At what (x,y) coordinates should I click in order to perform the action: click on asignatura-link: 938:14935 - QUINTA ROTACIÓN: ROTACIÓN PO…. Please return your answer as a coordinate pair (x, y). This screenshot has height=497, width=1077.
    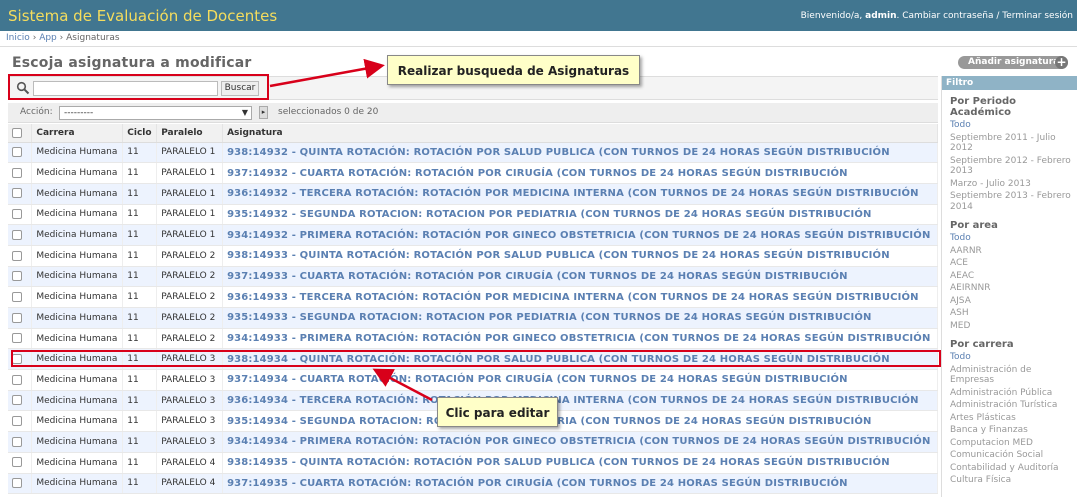
    Looking at the image, I should click on (558, 462).